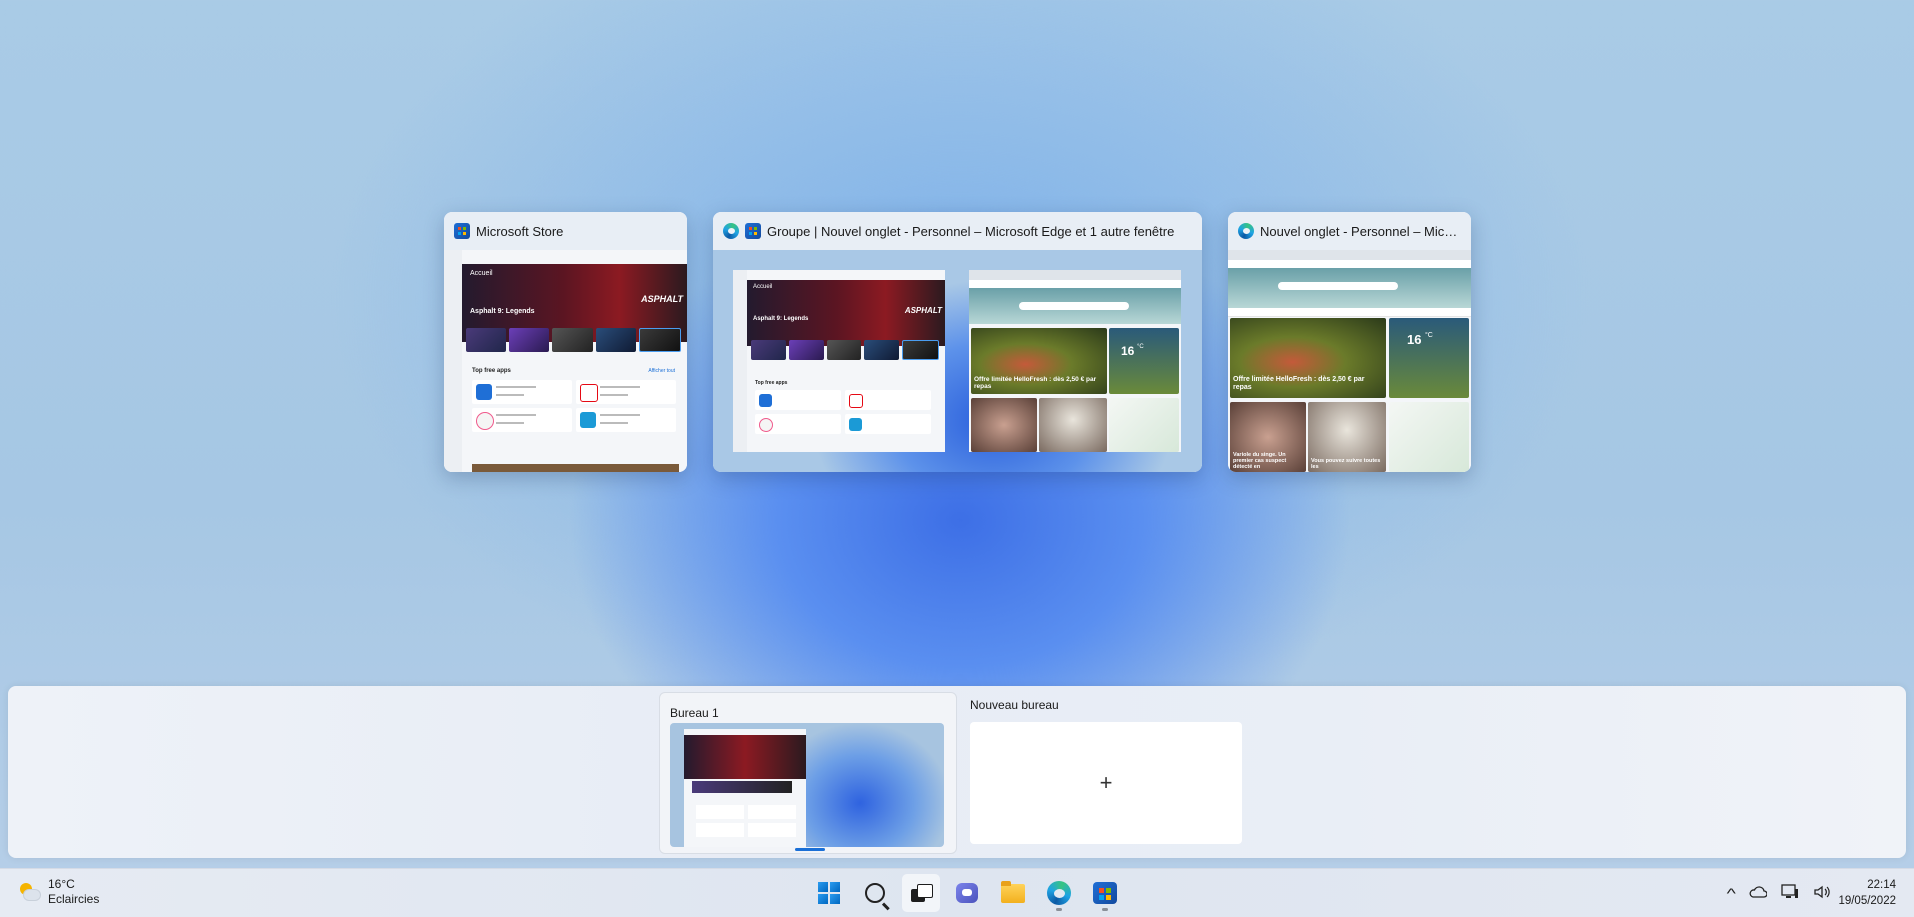 The image size is (1914, 917). I want to click on weather-desc: Eclaircies, so click(74, 899).